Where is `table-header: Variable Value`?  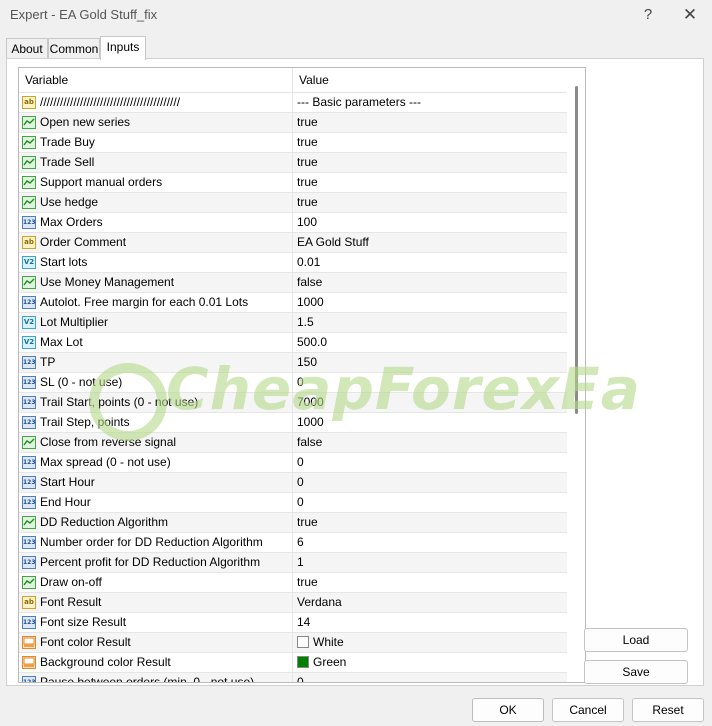 table-header: Variable Value is located at coordinates (293, 80).